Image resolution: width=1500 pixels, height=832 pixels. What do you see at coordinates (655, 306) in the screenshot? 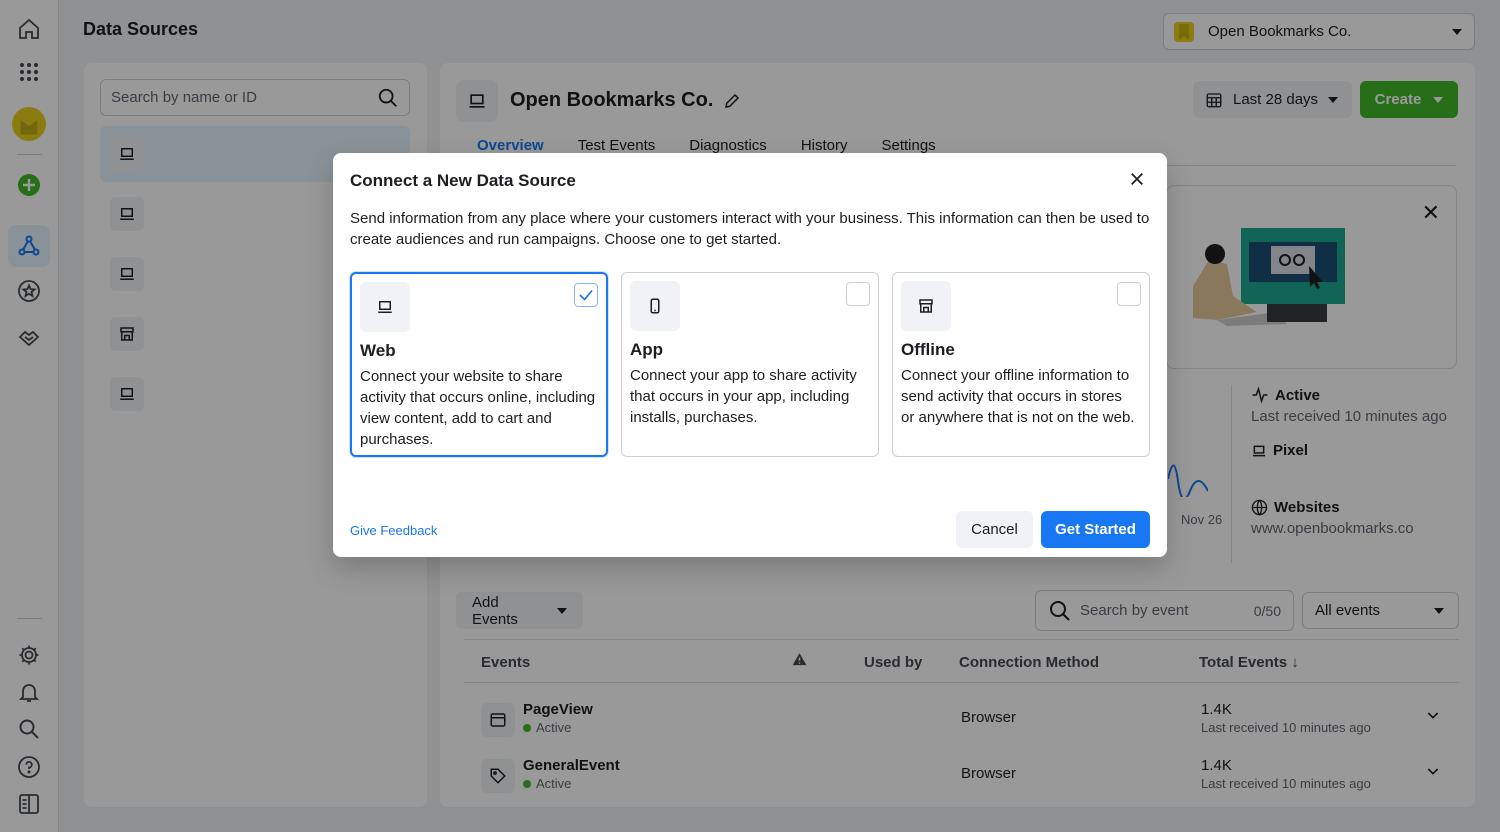
I see `phone-icon` at bounding box center [655, 306].